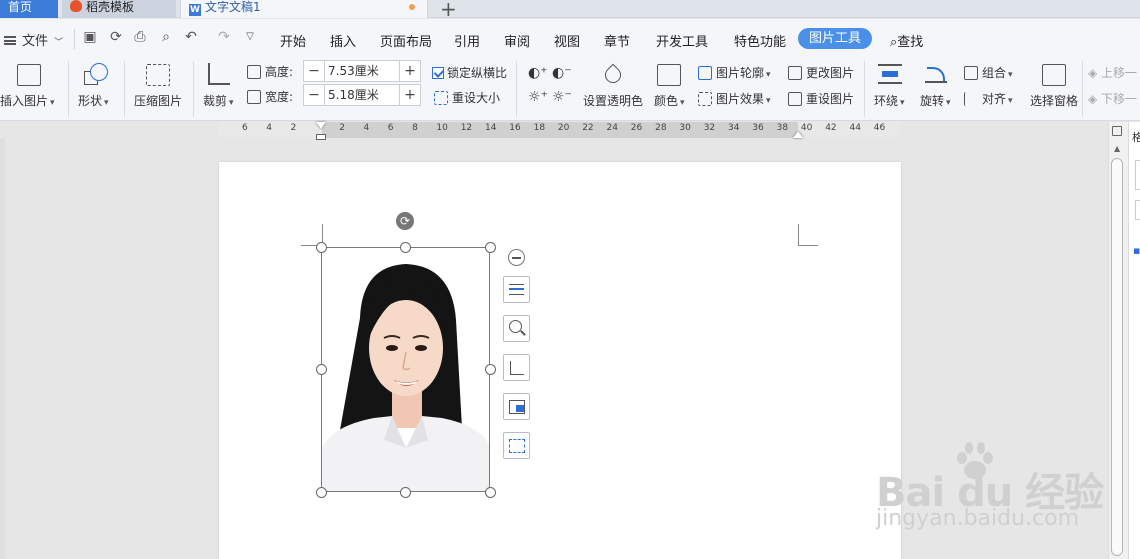 The height and width of the screenshot is (559, 1140). I want to click on divider, so click(68, 89).